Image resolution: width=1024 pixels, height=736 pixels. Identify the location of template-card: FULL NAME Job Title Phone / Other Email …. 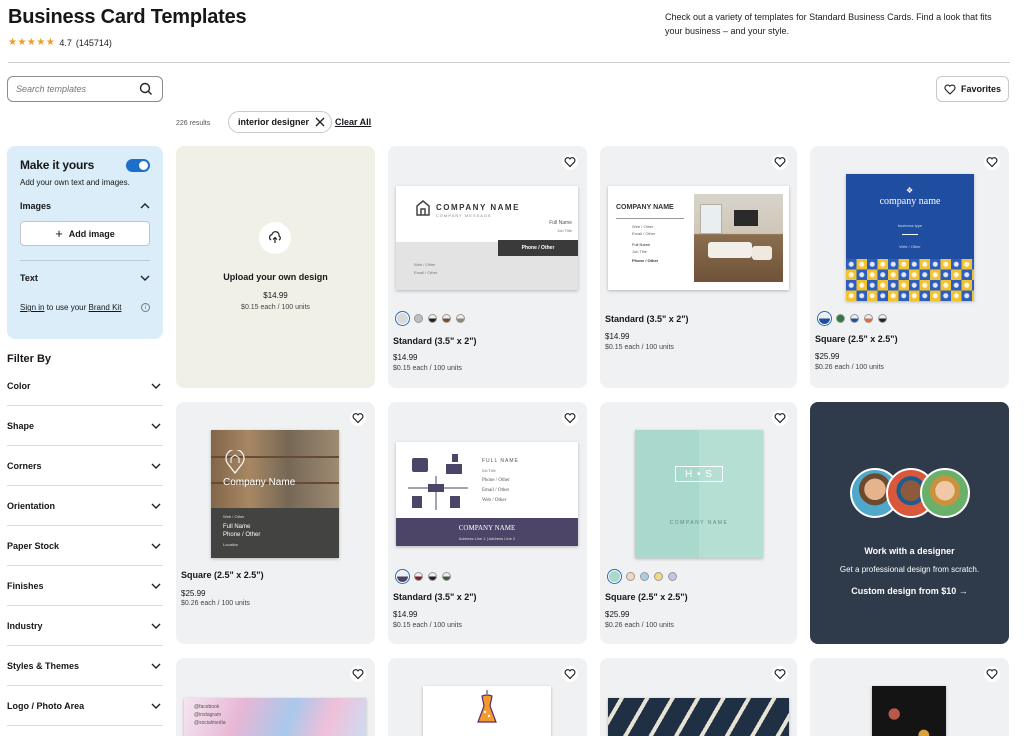
(487, 523).